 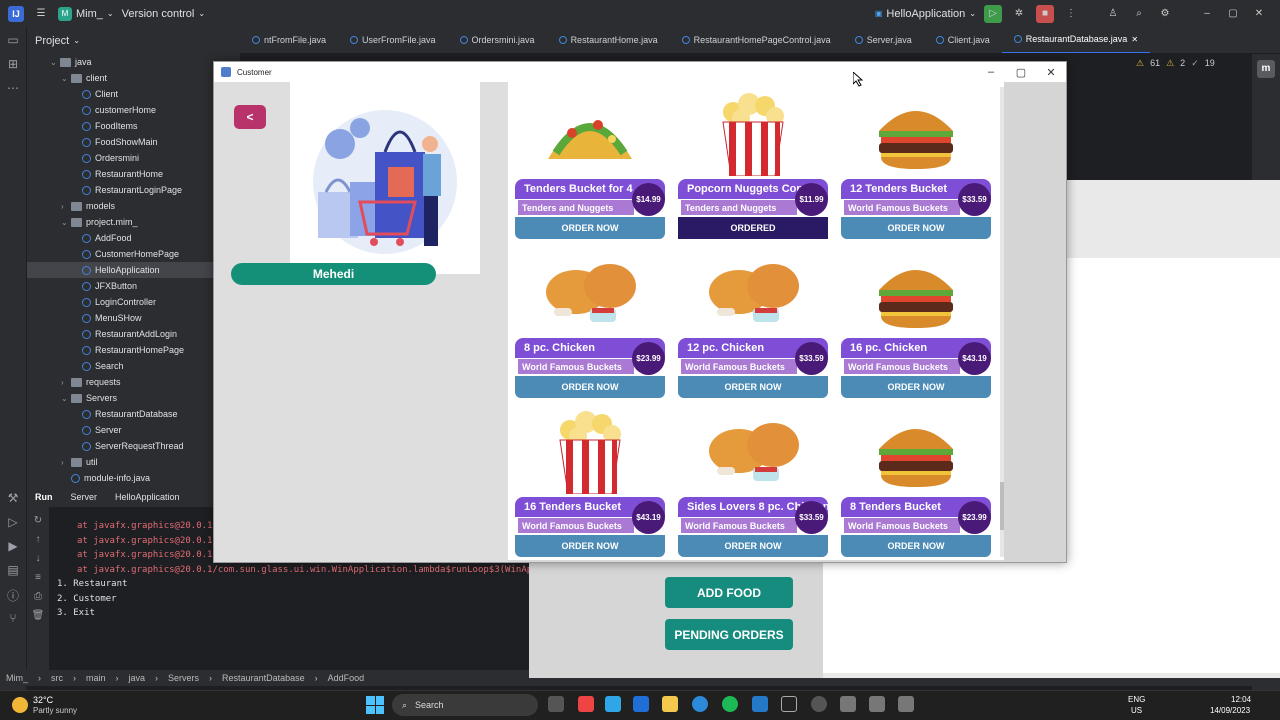 What do you see at coordinates (133, 158) in the screenshot?
I see `tree-item: Ordersmini` at bounding box center [133, 158].